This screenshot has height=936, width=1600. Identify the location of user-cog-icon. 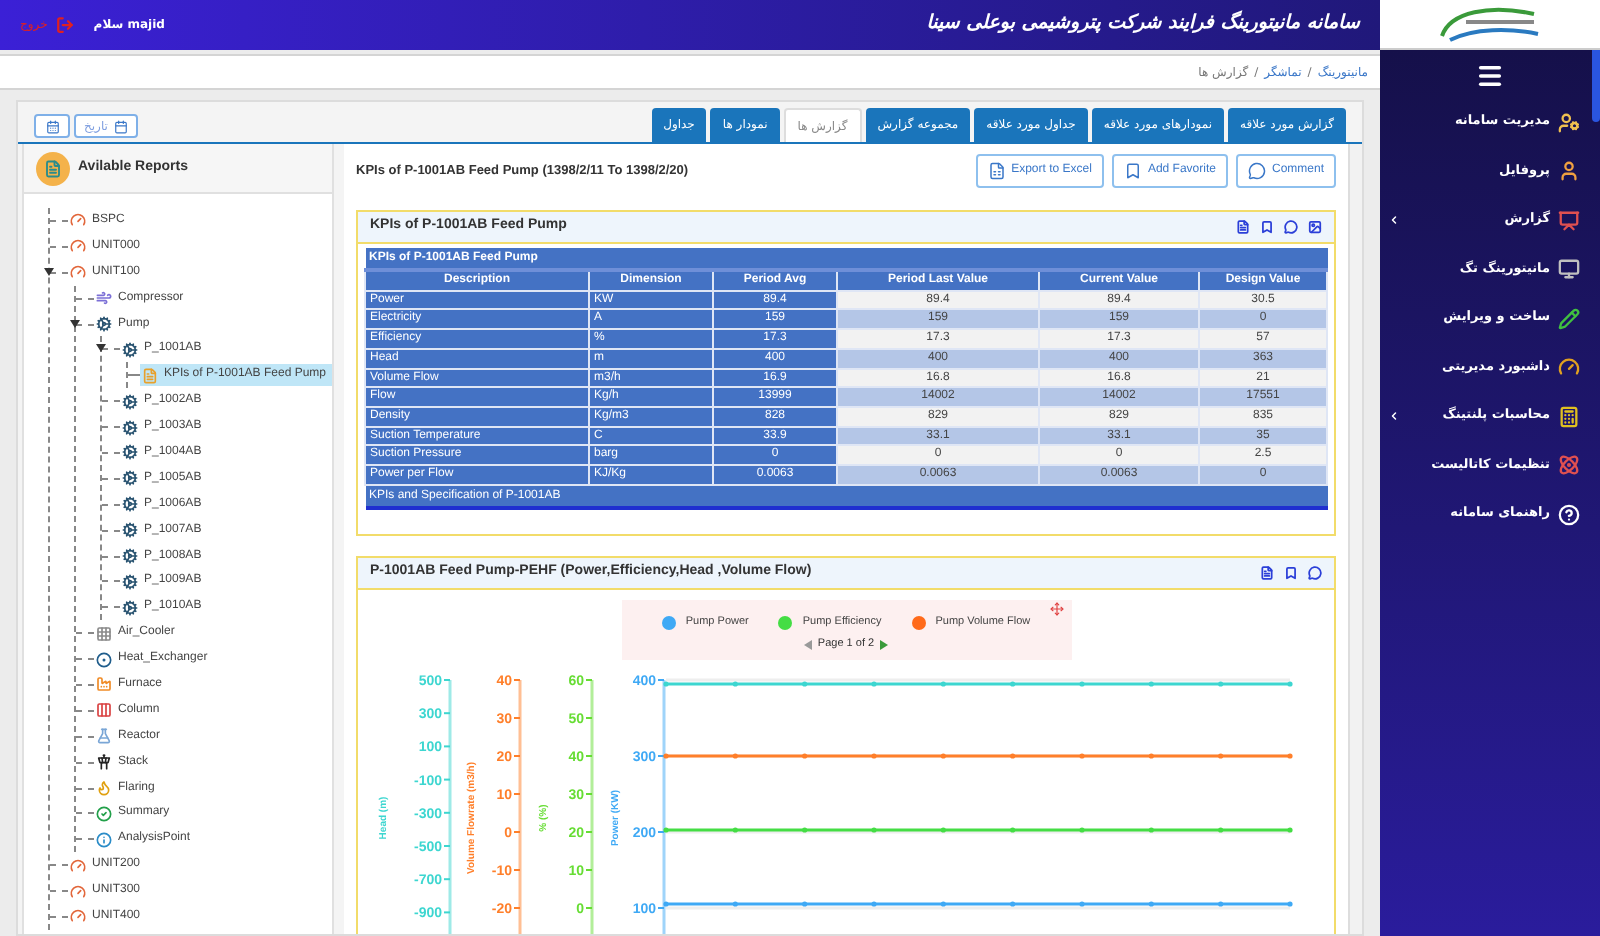
(1569, 122).